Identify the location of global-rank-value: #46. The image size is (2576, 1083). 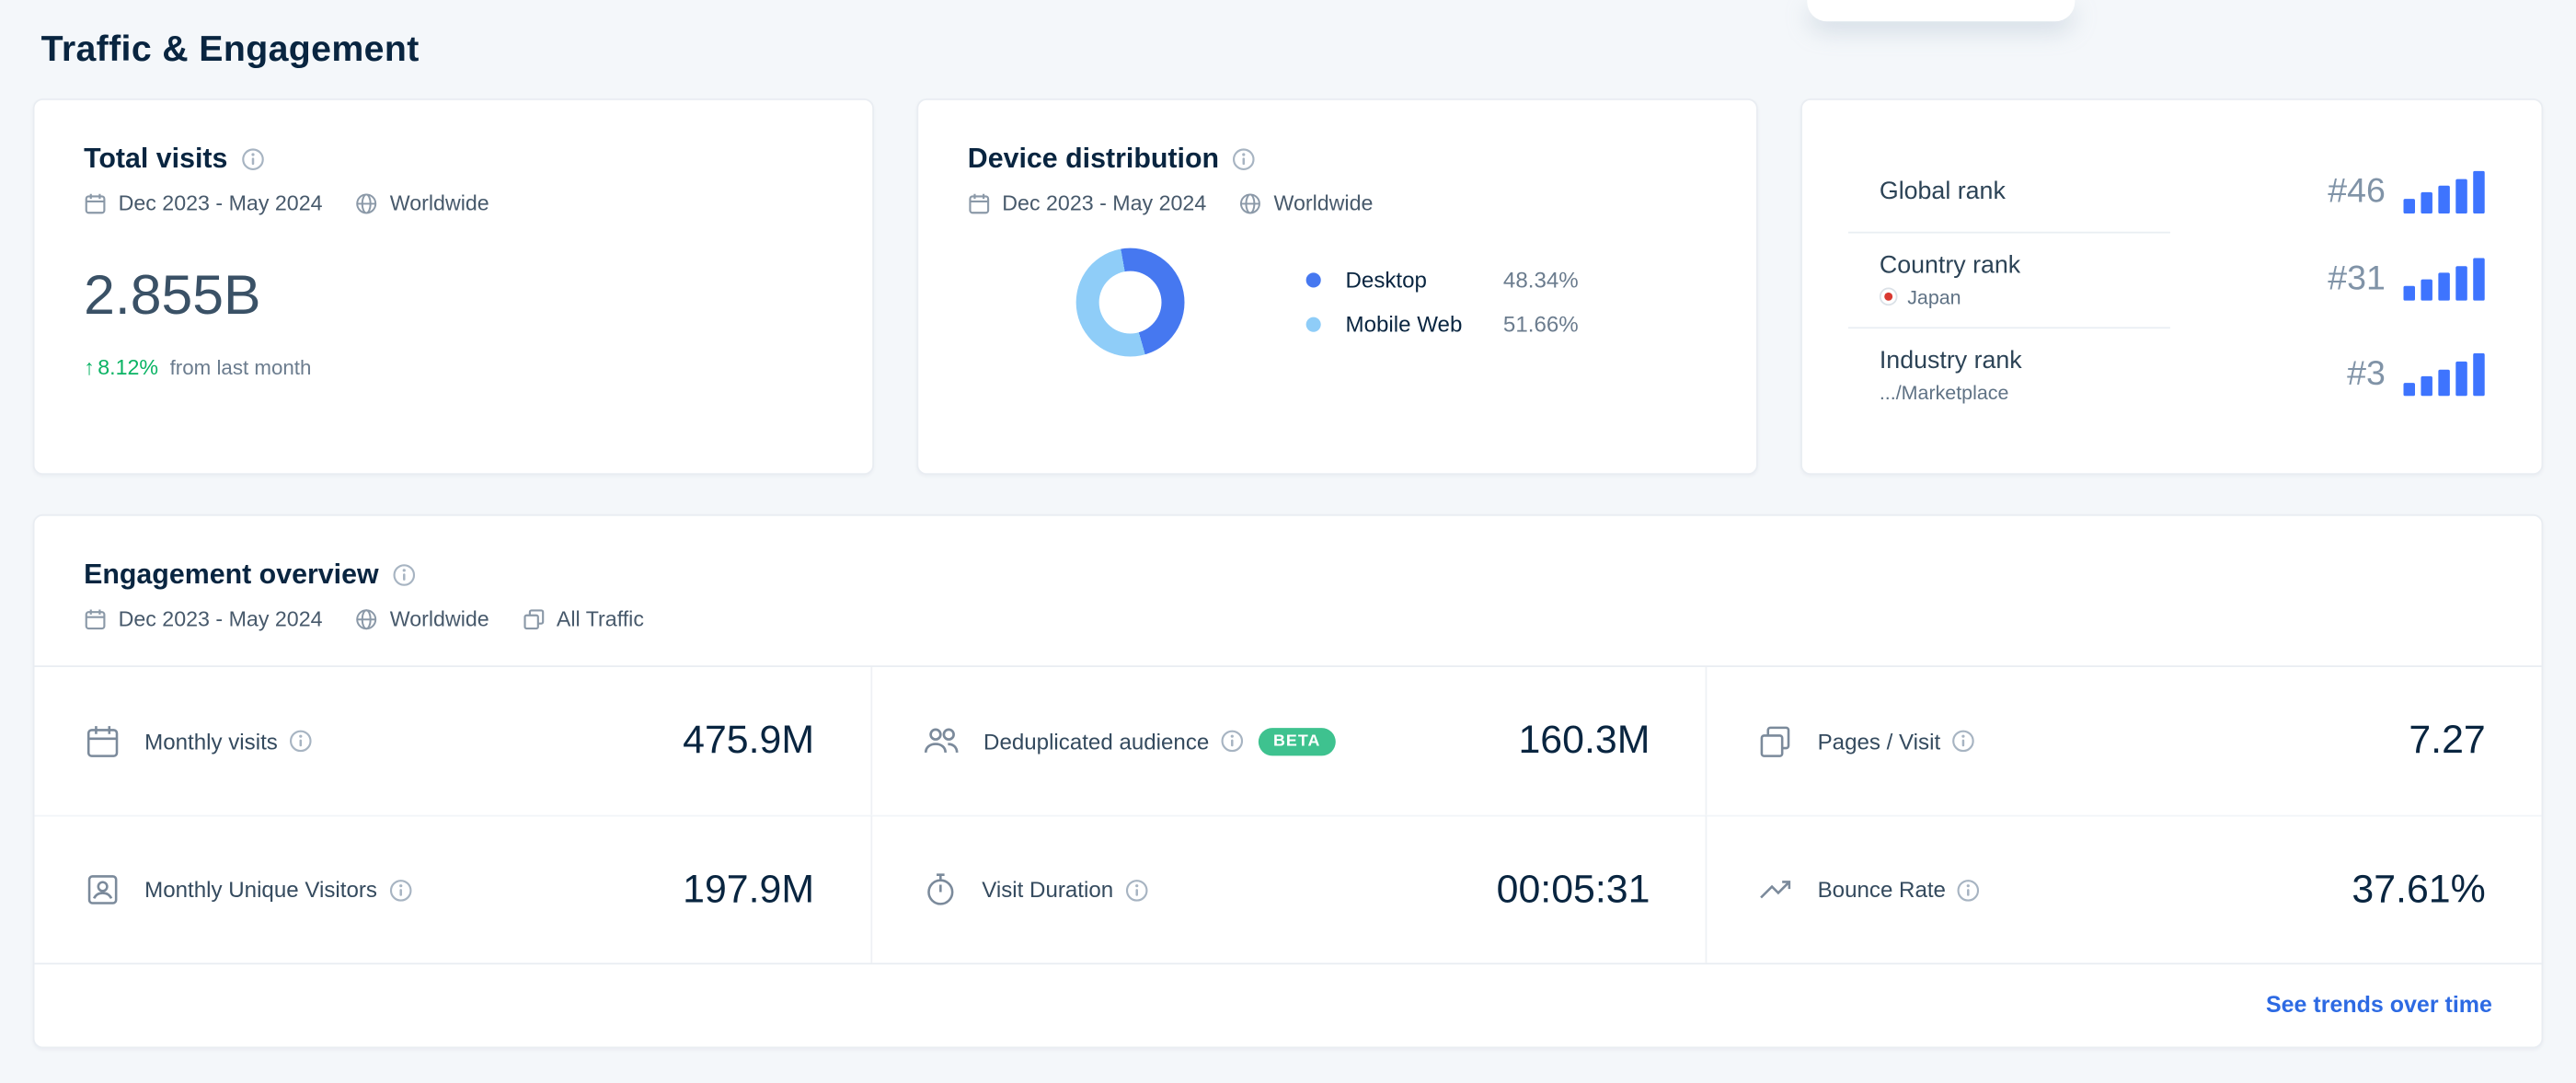
(2357, 190).